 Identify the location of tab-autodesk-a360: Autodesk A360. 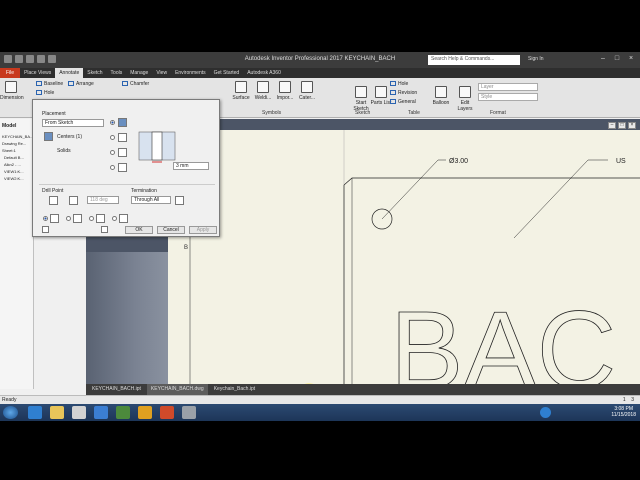
(264, 73).